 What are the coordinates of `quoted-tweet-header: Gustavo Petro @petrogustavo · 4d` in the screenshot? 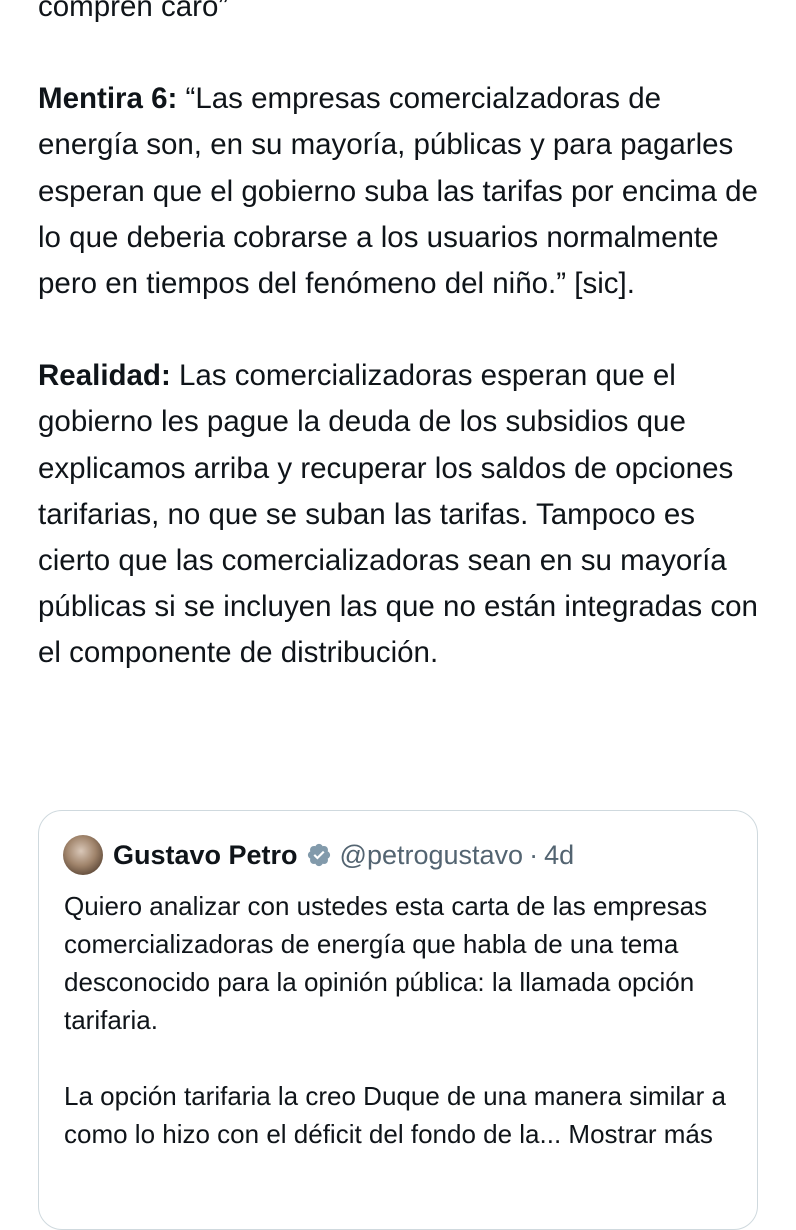 It's located at (318, 855).